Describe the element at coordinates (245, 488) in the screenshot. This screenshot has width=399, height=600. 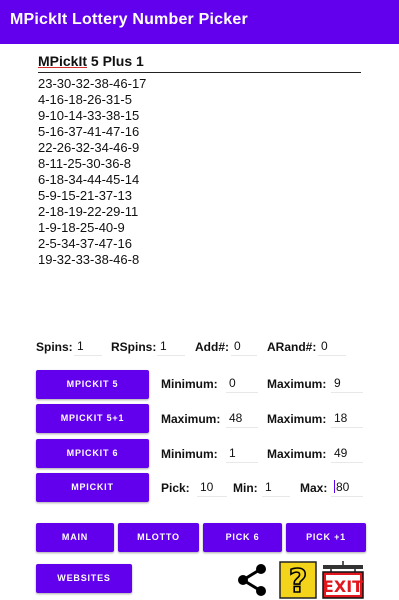
I see `min-label: Min:` at that location.